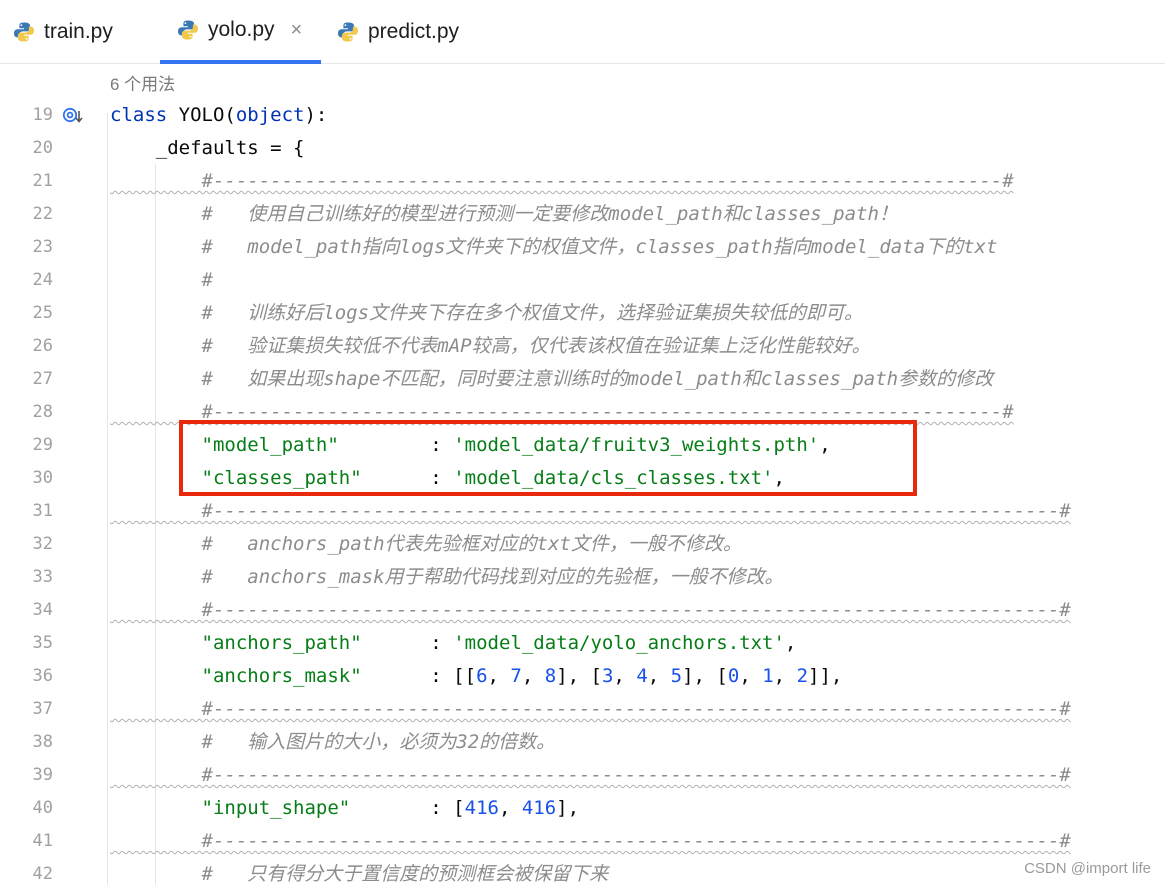  What do you see at coordinates (26, 115) in the screenshot?
I see `line-number: 19` at bounding box center [26, 115].